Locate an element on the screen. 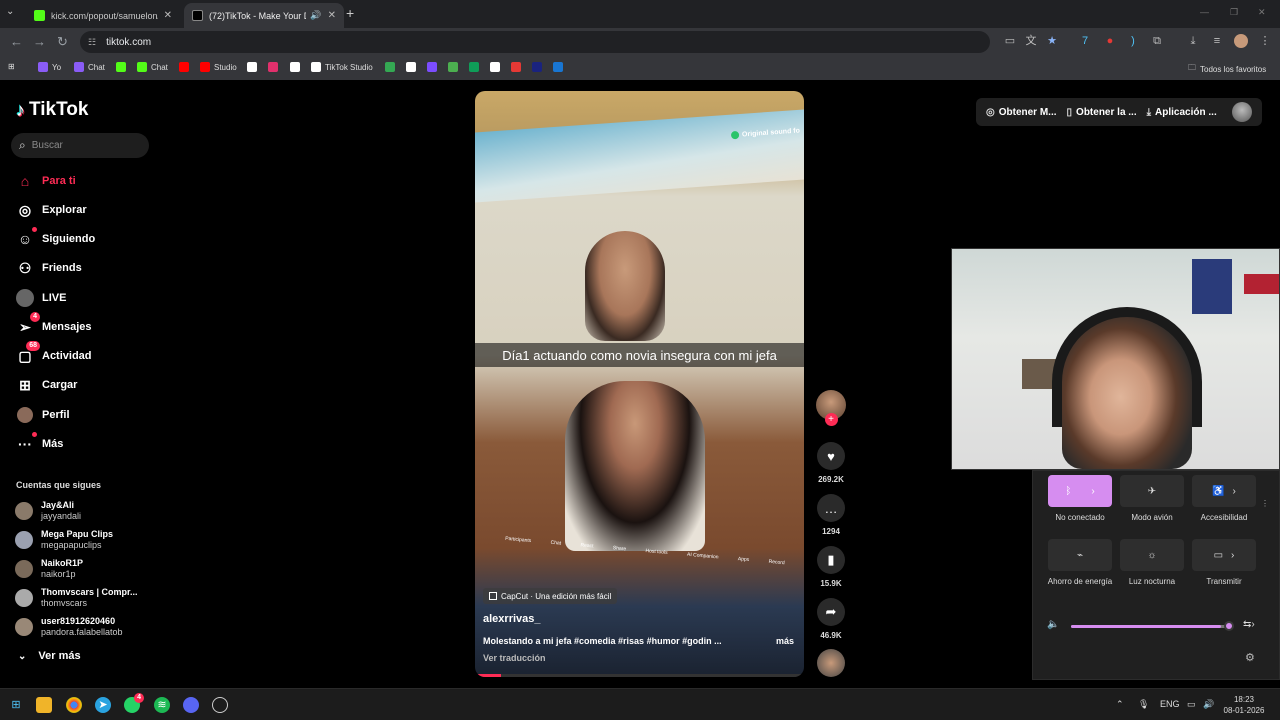  extension-icon: ● is located at coordinates (1110, 41).